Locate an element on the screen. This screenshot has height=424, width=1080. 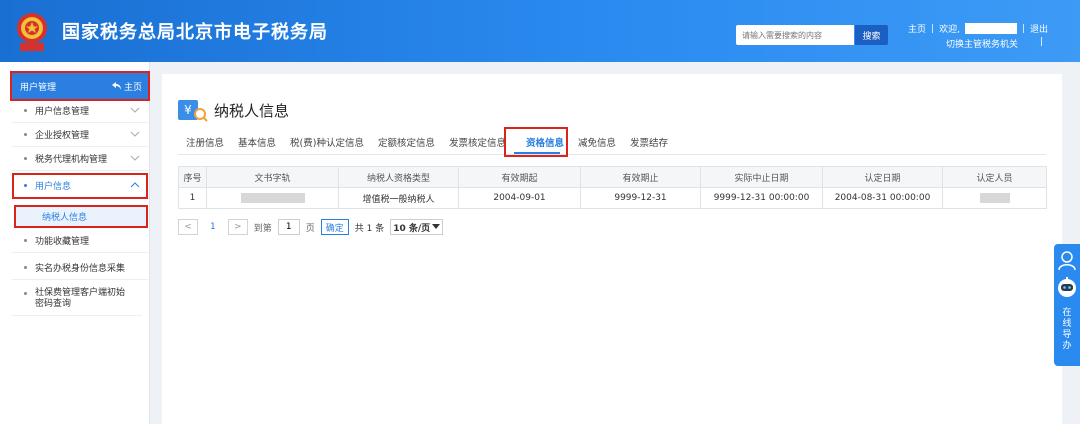
top-links: 主页 | 欢迎, | 退出 is located at coordinates (978, 28).